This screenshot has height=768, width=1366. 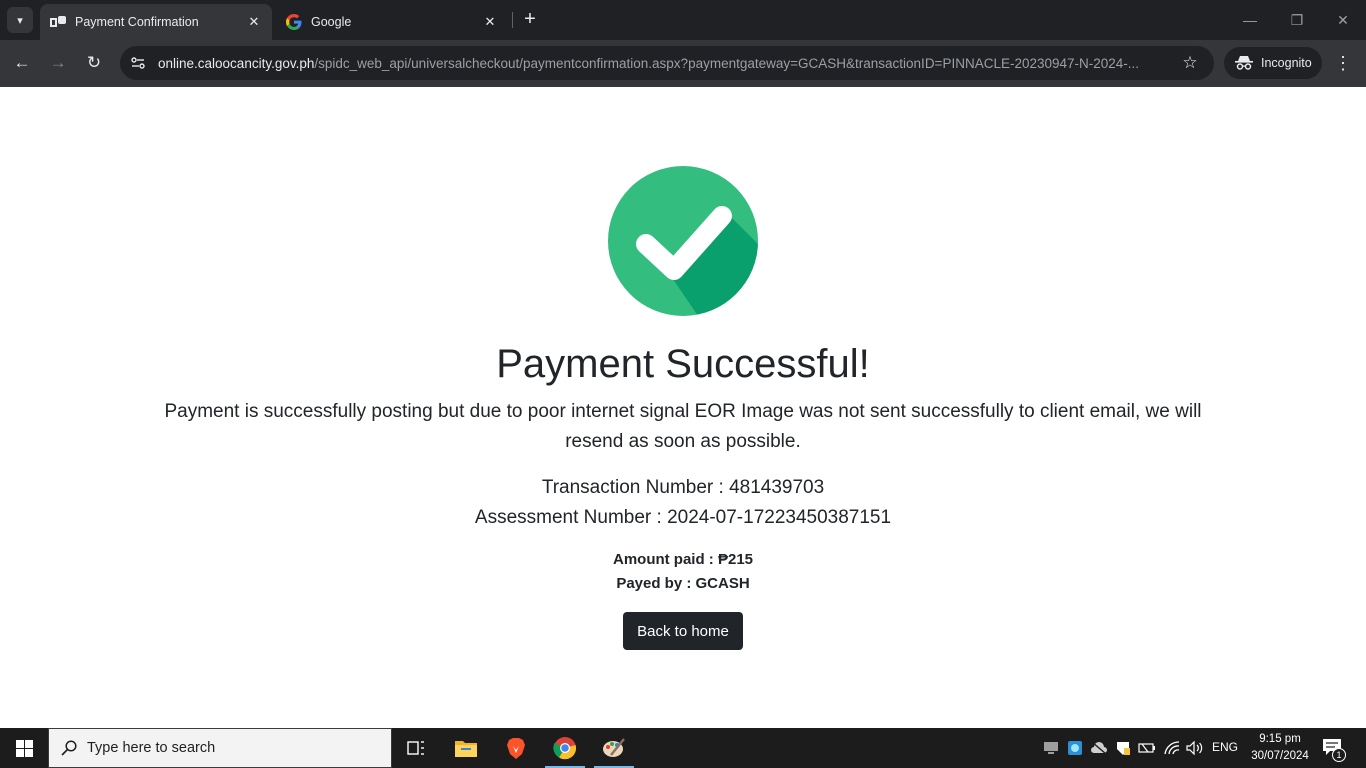 What do you see at coordinates (683, 631) in the screenshot?
I see `back-to-home-button: Back to home` at bounding box center [683, 631].